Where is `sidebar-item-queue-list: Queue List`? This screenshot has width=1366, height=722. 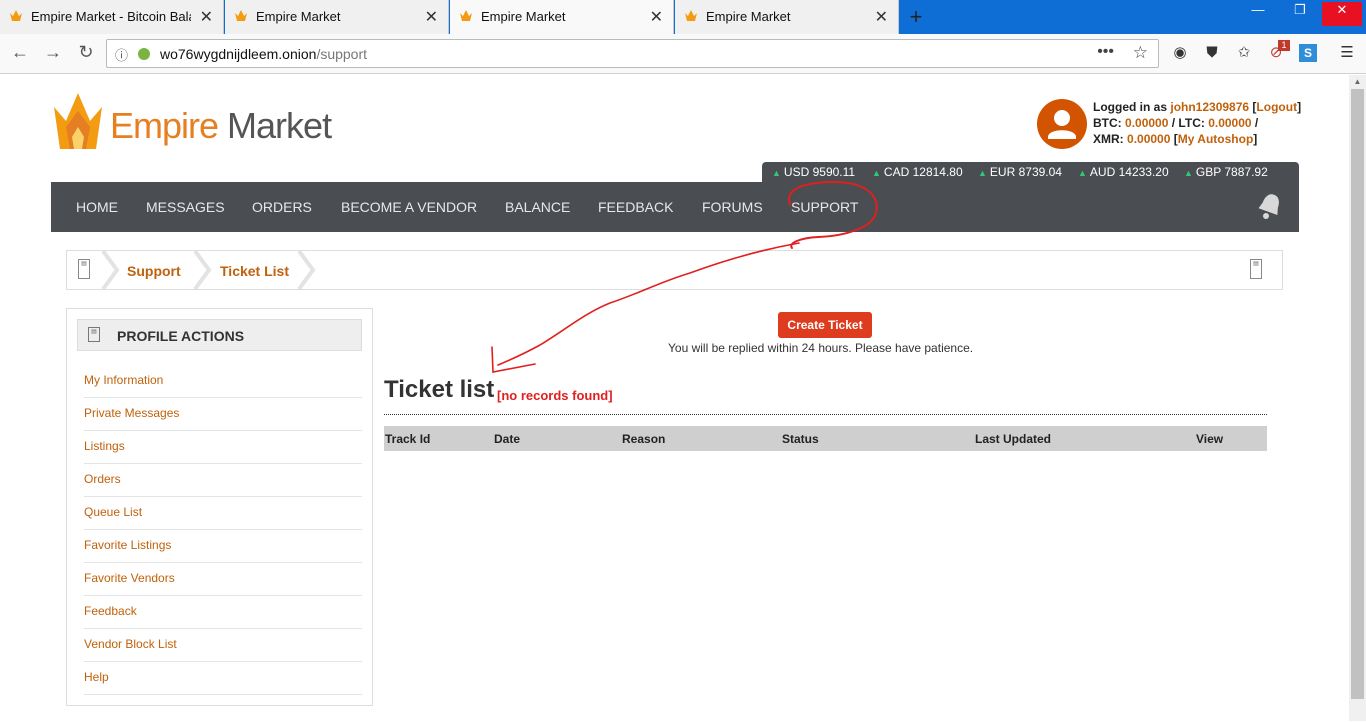 sidebar-item-queue-list: Queue List is located at coordinates (223, 513).